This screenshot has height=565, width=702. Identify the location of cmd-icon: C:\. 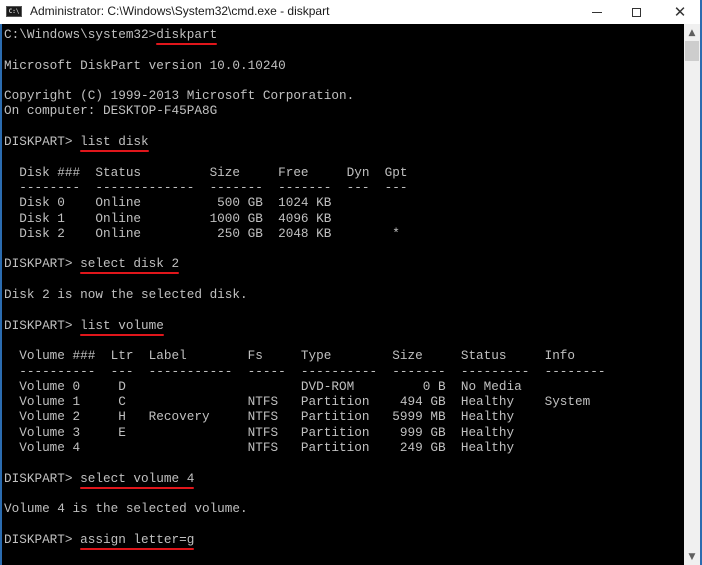
(14, 11).